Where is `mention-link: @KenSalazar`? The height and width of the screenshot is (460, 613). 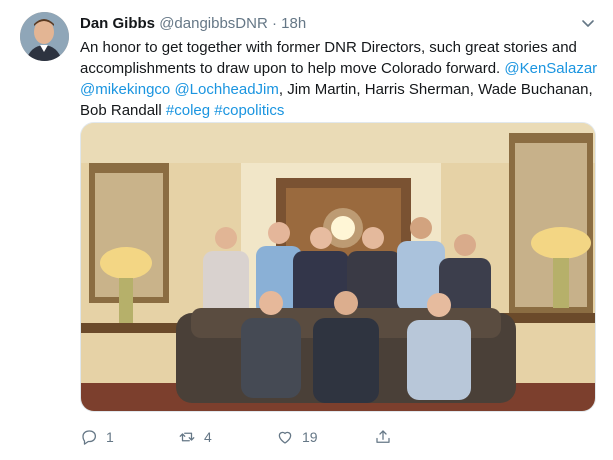 mention-link: @KenSalazar is located at coordinates (550, 68).